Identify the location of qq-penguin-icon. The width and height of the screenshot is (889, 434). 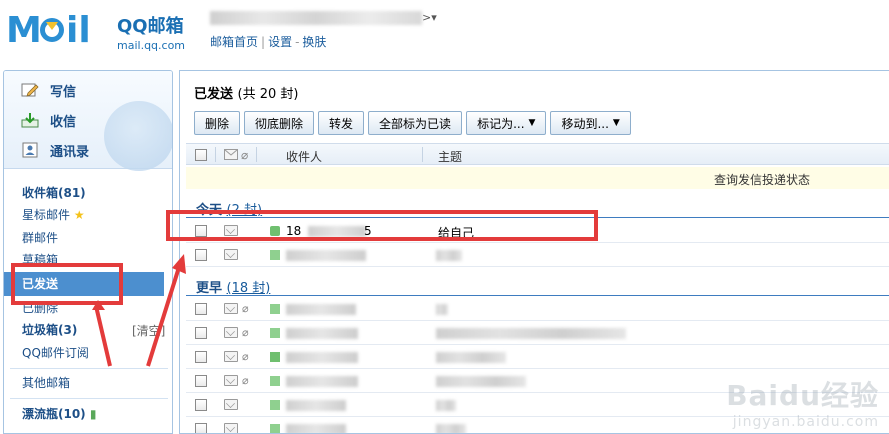
(138, 136).